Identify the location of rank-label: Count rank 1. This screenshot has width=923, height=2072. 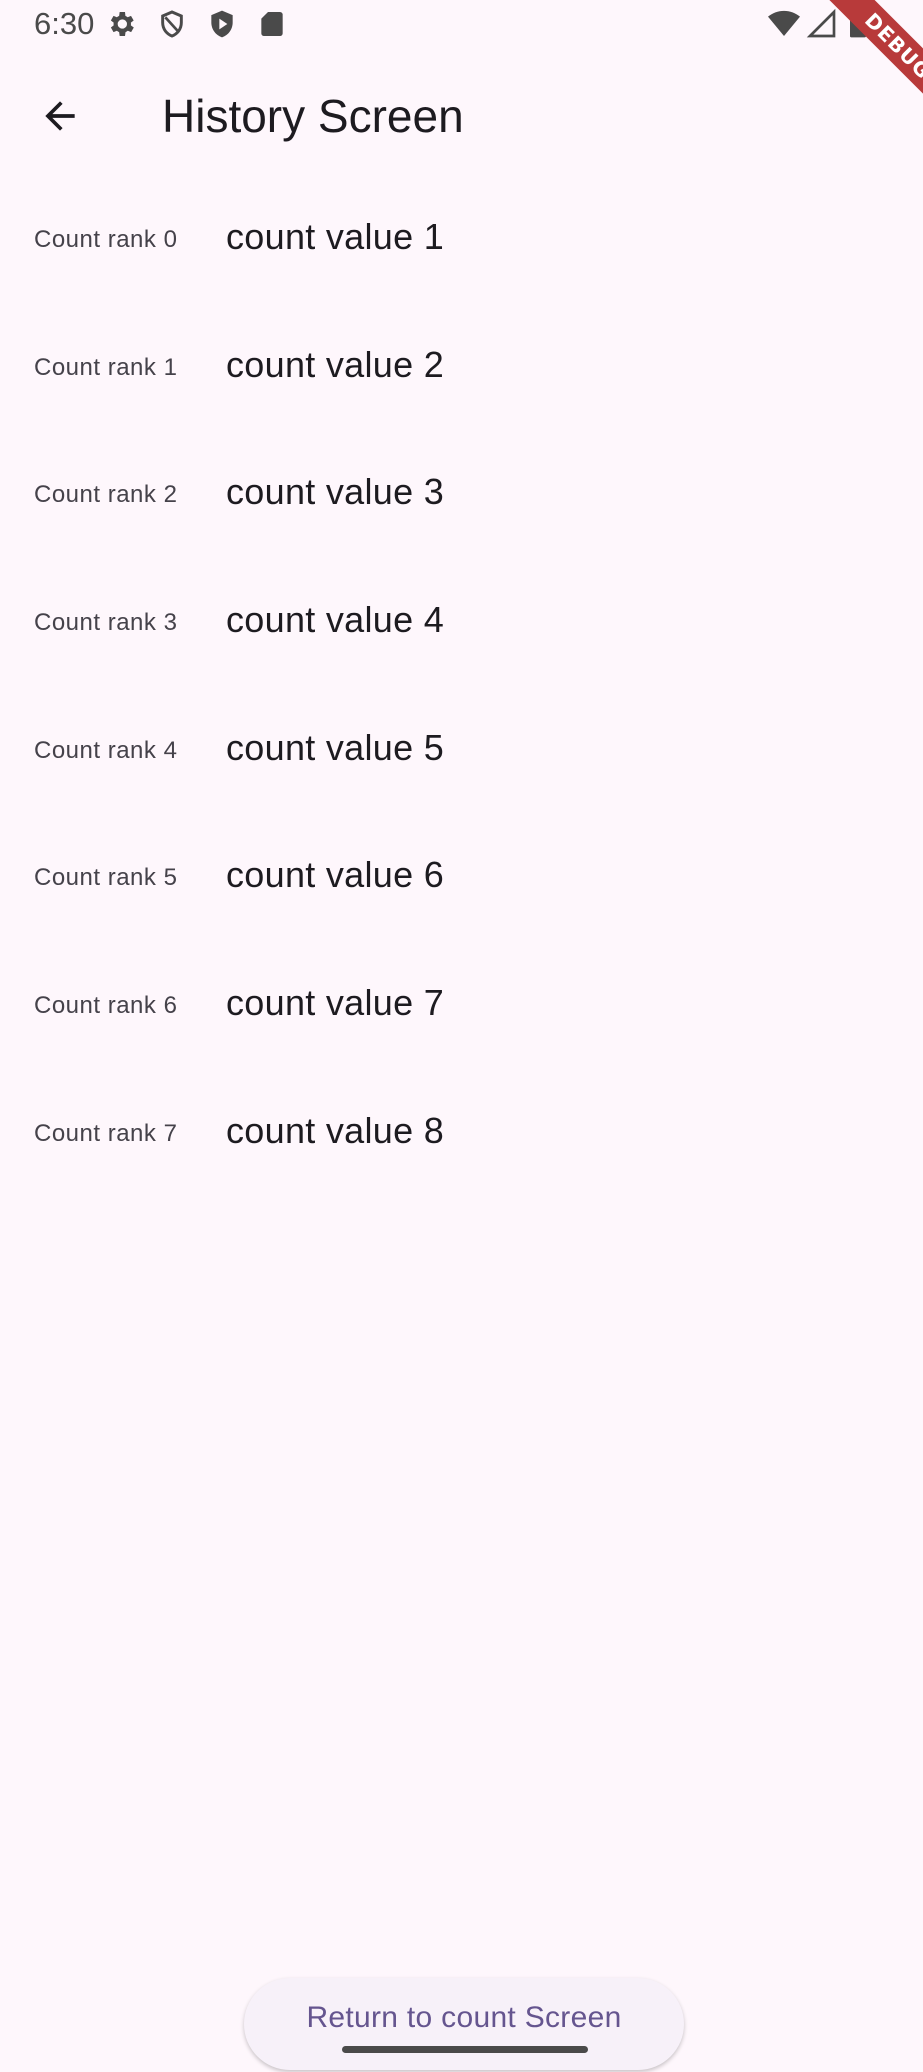
(106, 367).